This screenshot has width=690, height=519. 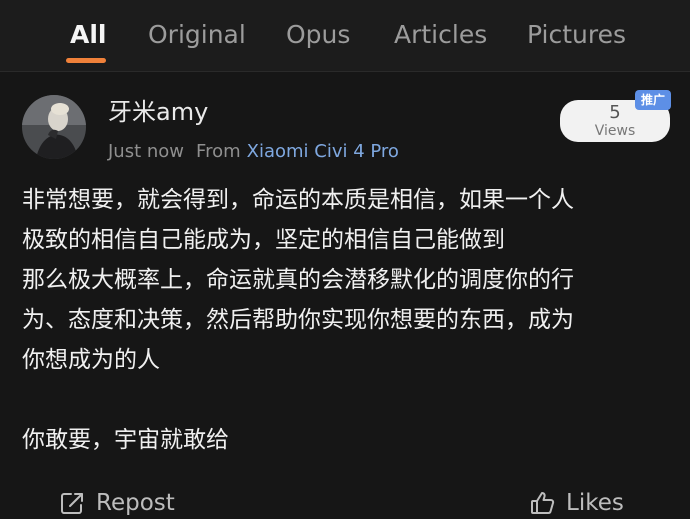 I want to click on post-body-line: 为、态度和决策，然后帮助你实现你想要的东西，成为, so click(x=298, y=320).